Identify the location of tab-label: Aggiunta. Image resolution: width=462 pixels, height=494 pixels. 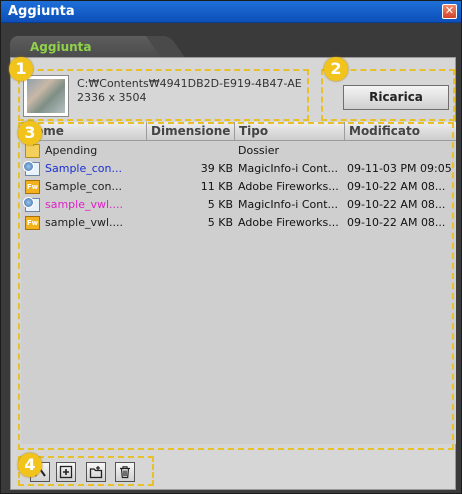
(61, 47).